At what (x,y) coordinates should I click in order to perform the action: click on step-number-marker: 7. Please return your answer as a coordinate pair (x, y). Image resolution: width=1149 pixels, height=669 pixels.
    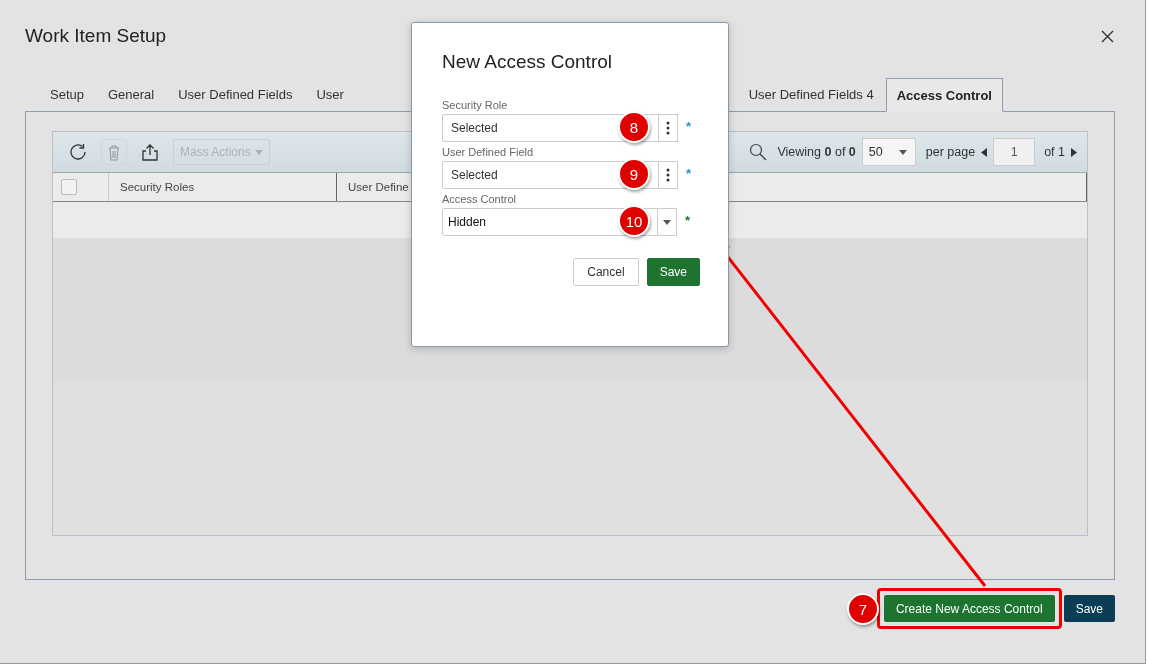
    Looking at the image, I should click on (862, 609).